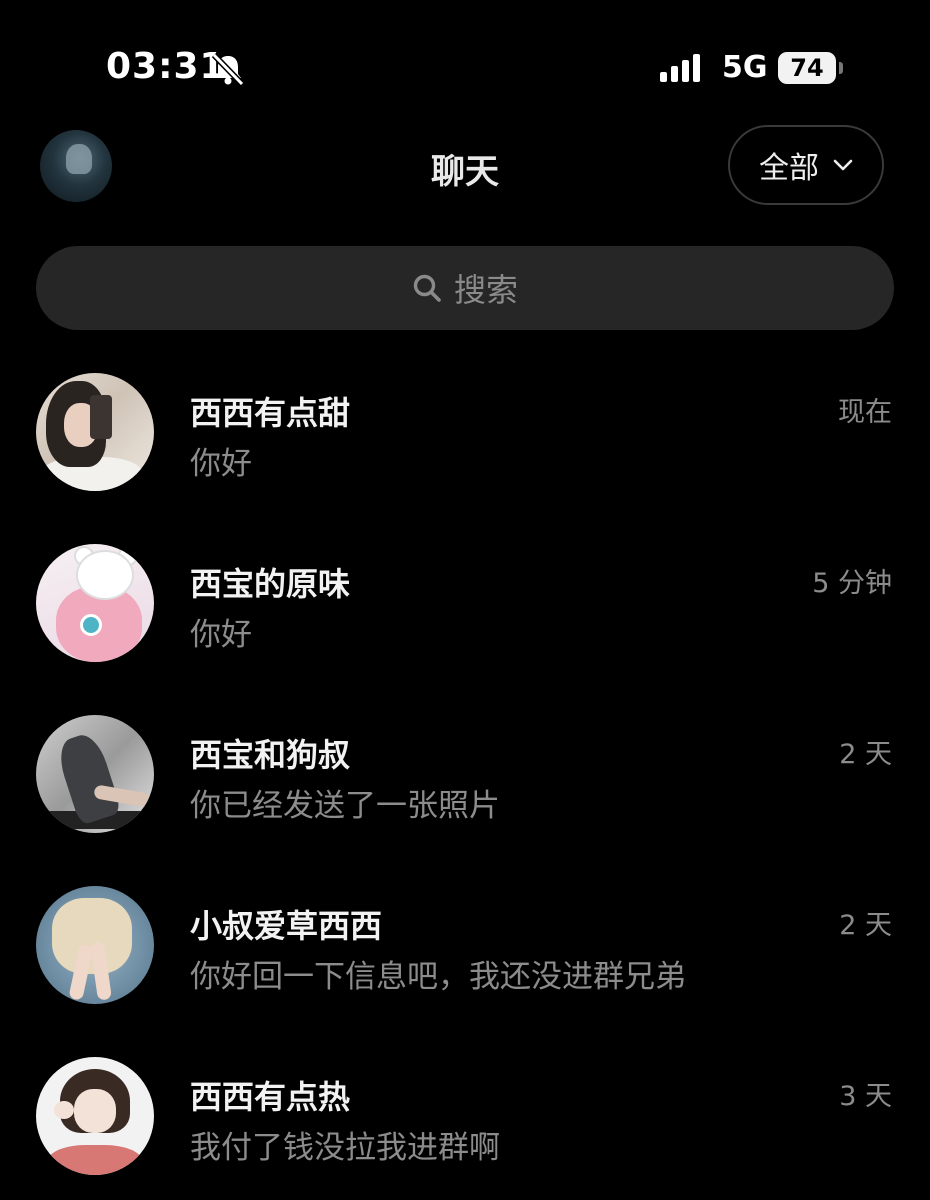 Image resolution: width=930 pixels, height=1200 pixels. What do you see at coordinates (270, 413) in the screenshot?
I see `chat-name: 西西有点甜` at bounding box center [270, 413].